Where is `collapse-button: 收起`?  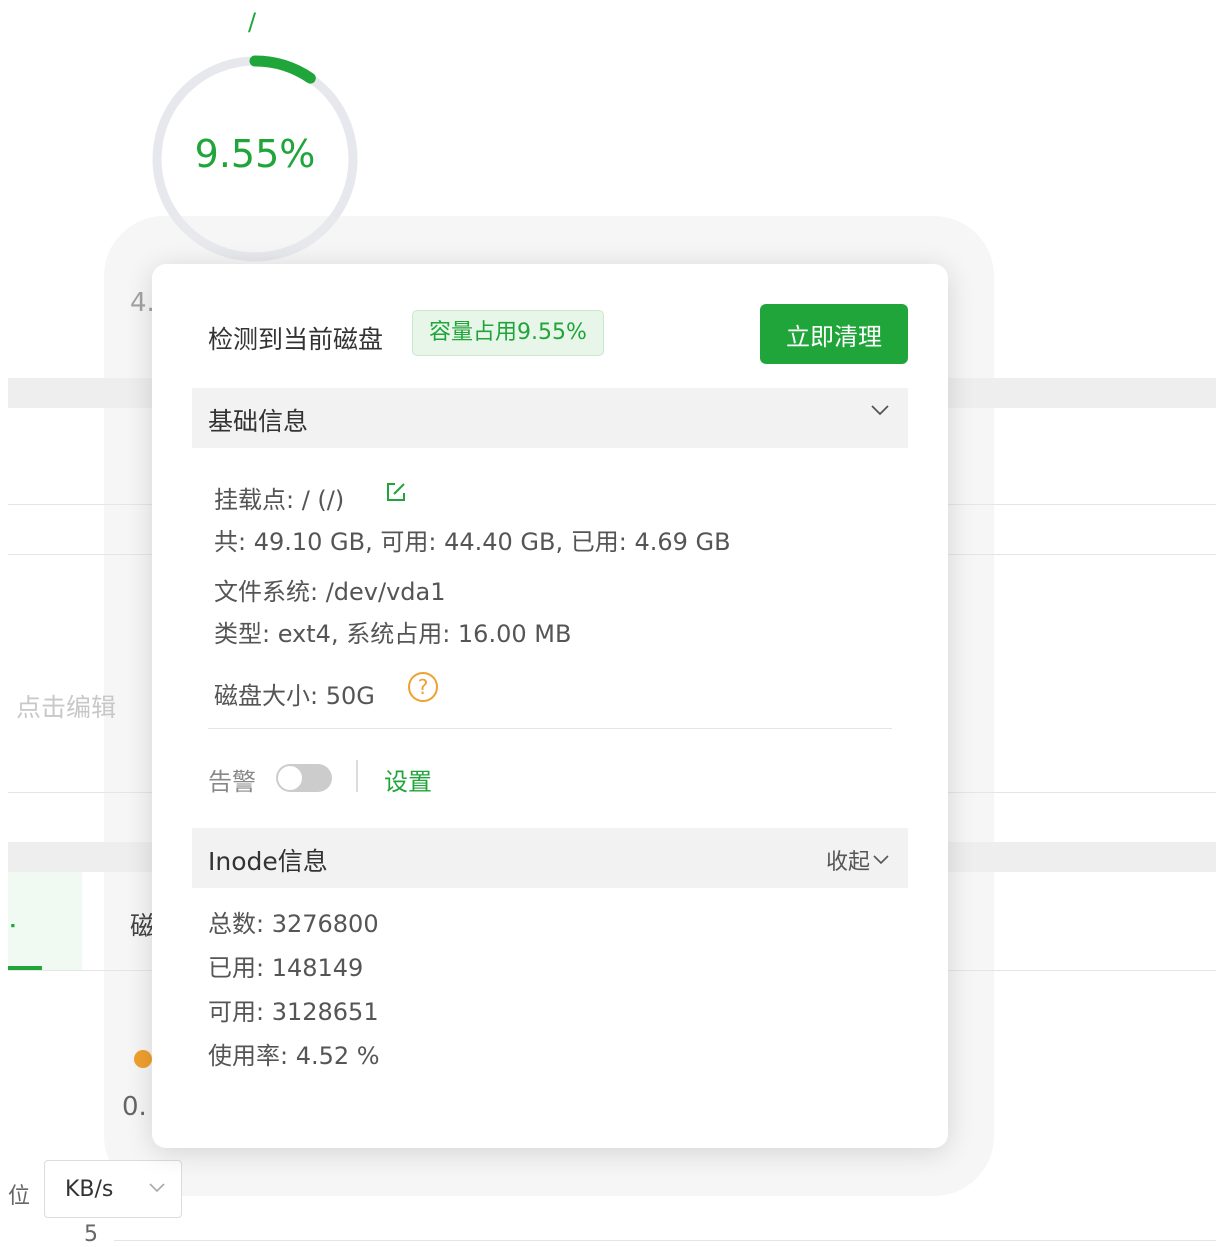
collapse-button: 收起 is located at coordinates (858, 860).